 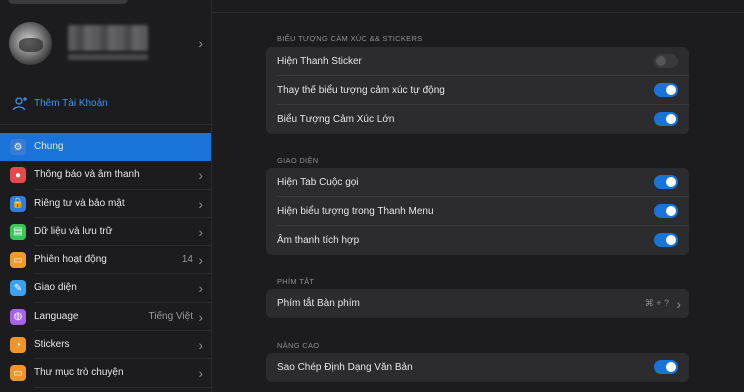 I want to click on section-header: GIAO DIỆN, so click(x=298, y=160).